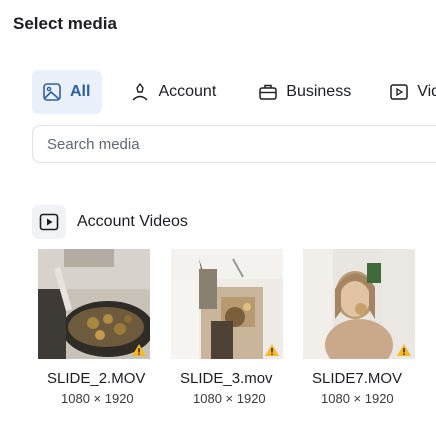 This screenshot has width=436, height=424. I want to click on search-field, so click(234, 144).